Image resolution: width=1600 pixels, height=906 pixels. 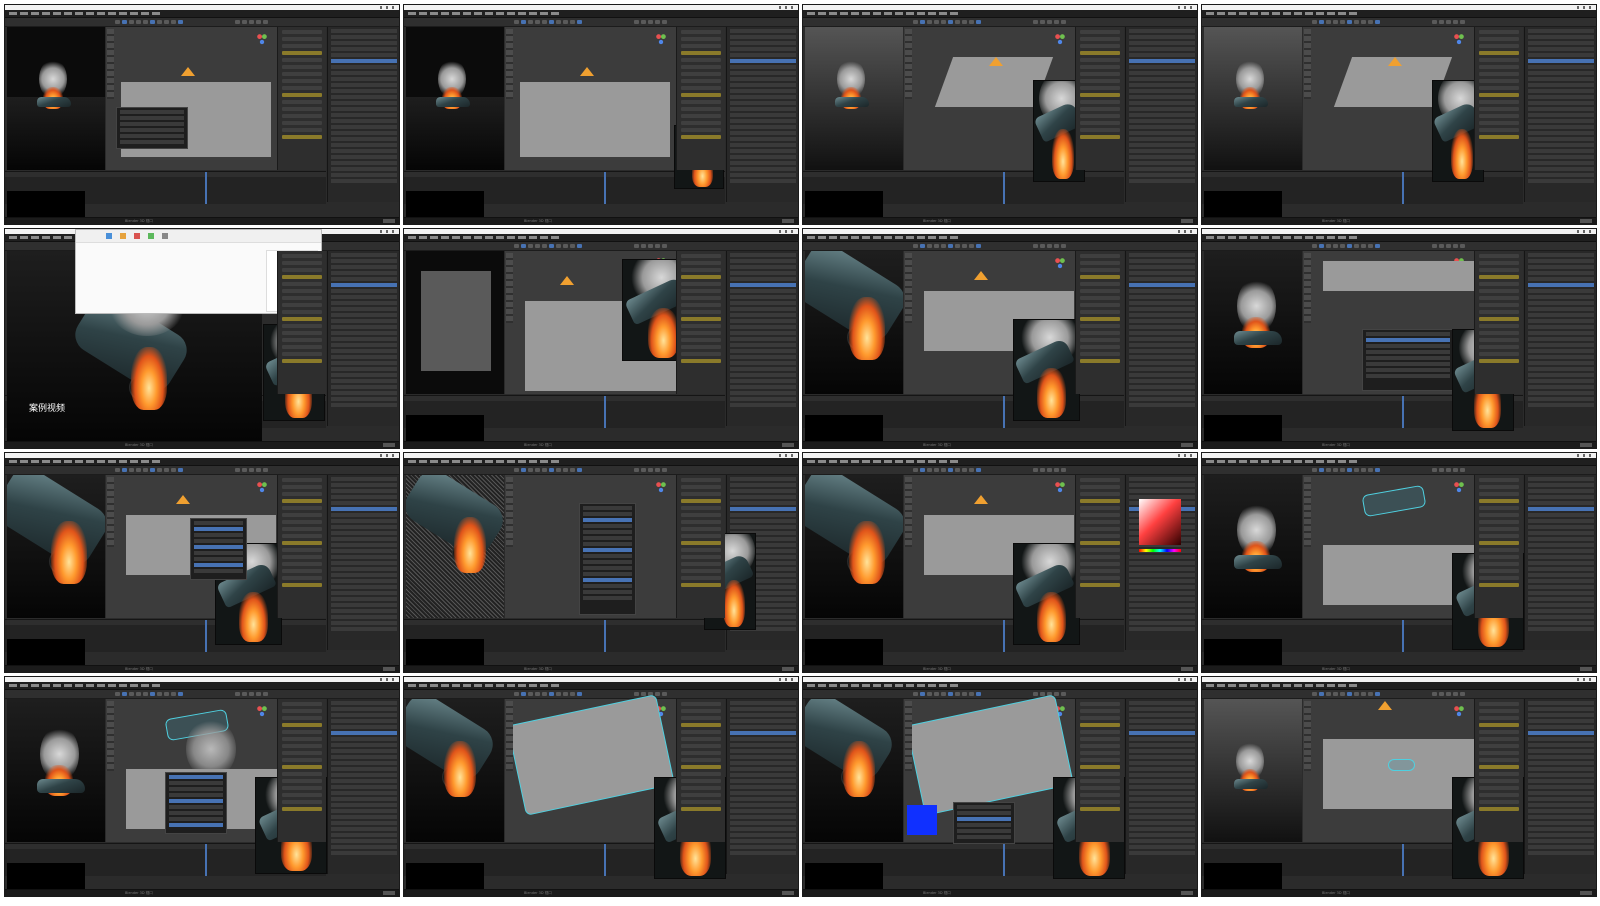 I want to click on hue-slider, so click(x=1160, y=550).